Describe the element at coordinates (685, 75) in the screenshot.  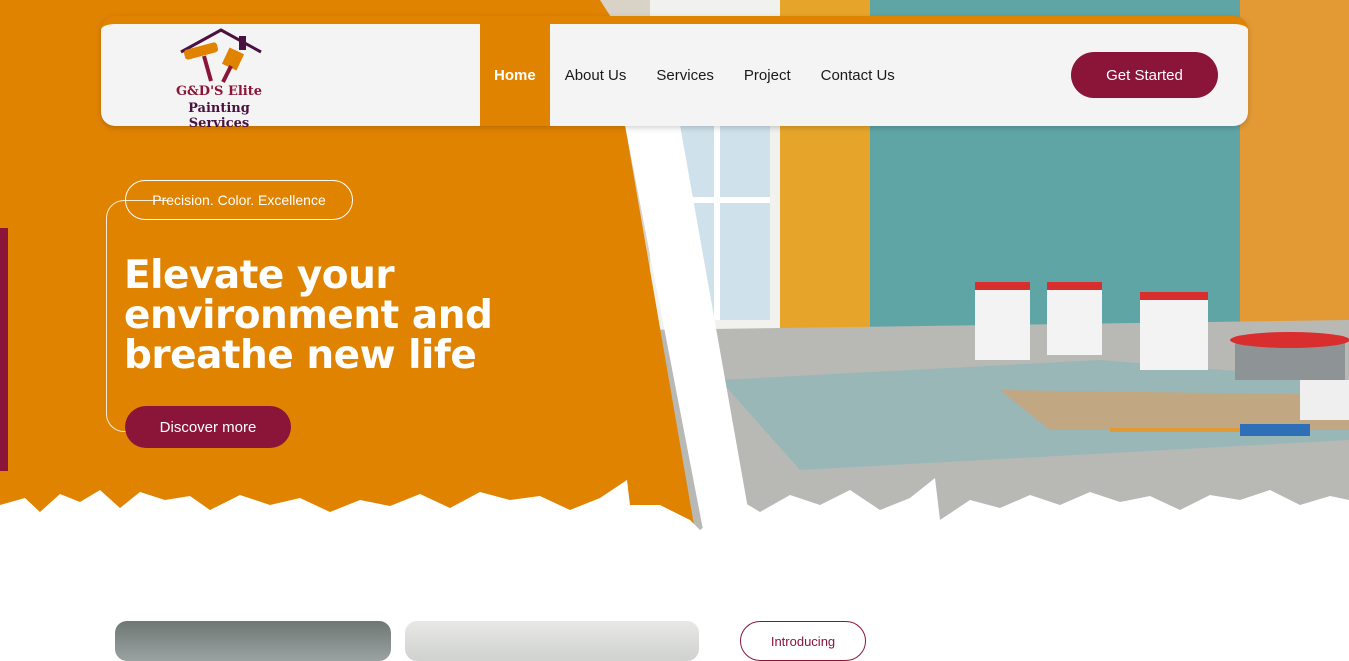
I see `nav-item-services: Services` at that location.